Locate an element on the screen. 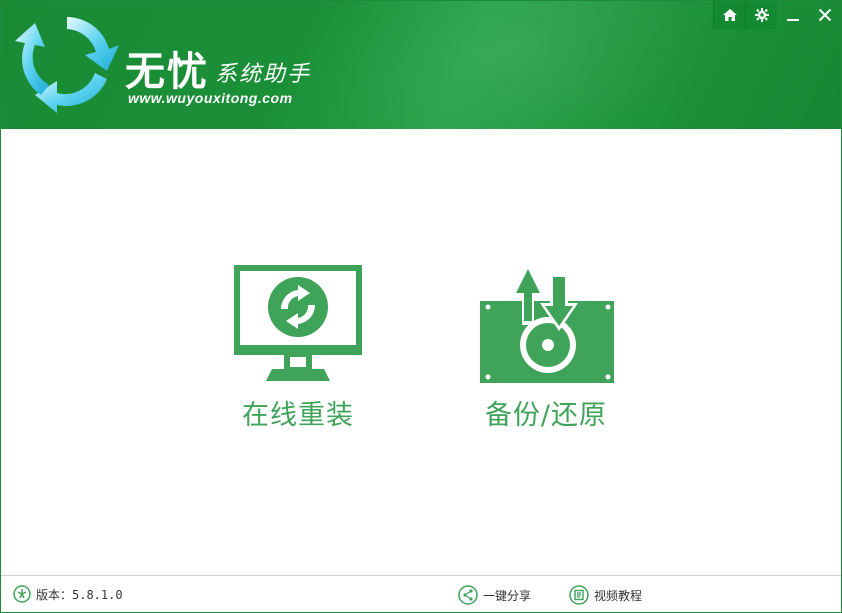 This screenshot has width=842, height=613. recycle-logo-icon is located at coordinates (67, 65).